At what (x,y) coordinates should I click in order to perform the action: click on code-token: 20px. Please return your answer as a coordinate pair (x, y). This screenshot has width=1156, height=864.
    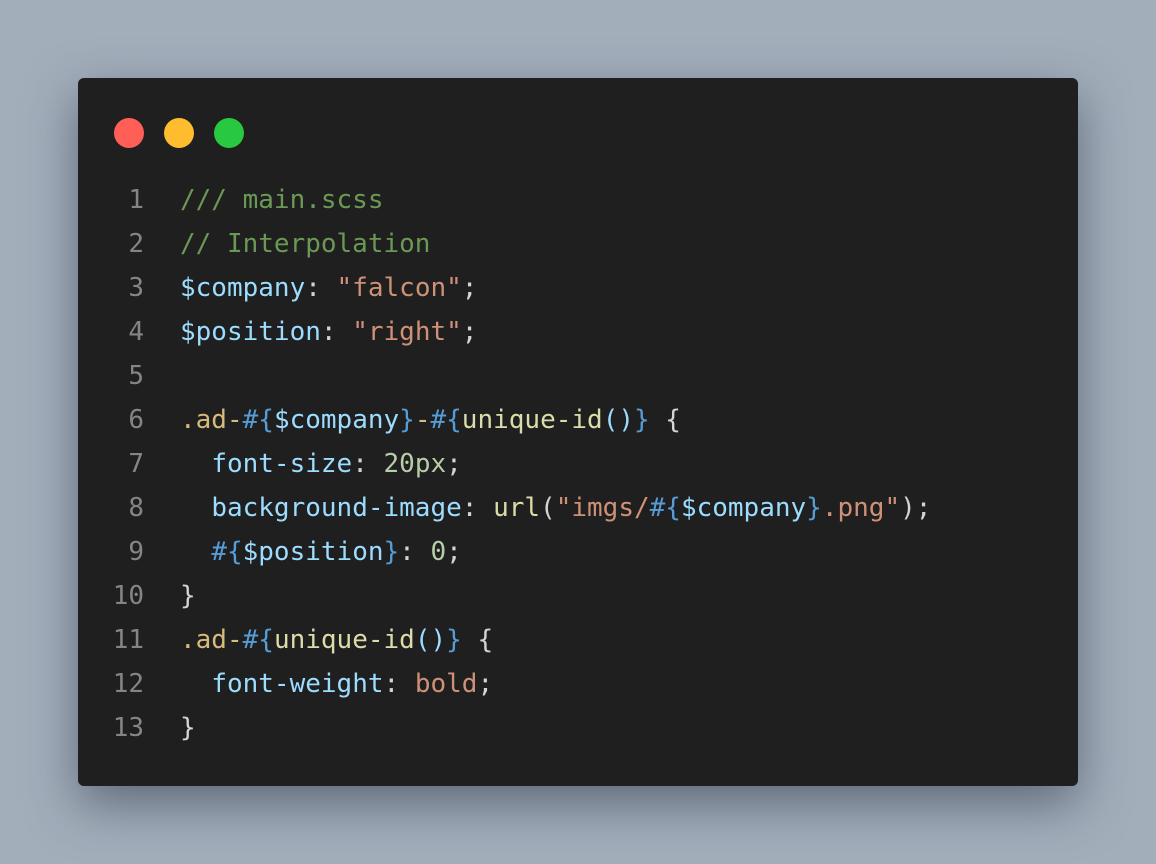
    Looking at the image, I should click on (415, 464).